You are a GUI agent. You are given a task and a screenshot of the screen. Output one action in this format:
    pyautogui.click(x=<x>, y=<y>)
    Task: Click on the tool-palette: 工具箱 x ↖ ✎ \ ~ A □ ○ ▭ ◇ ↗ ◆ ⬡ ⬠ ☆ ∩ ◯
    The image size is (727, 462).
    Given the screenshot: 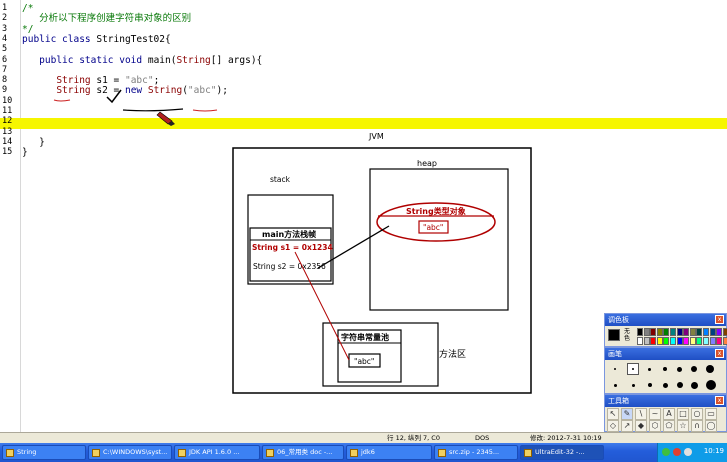 What is the action you would take?
    pyautogui.click(x=665, y=413)
    